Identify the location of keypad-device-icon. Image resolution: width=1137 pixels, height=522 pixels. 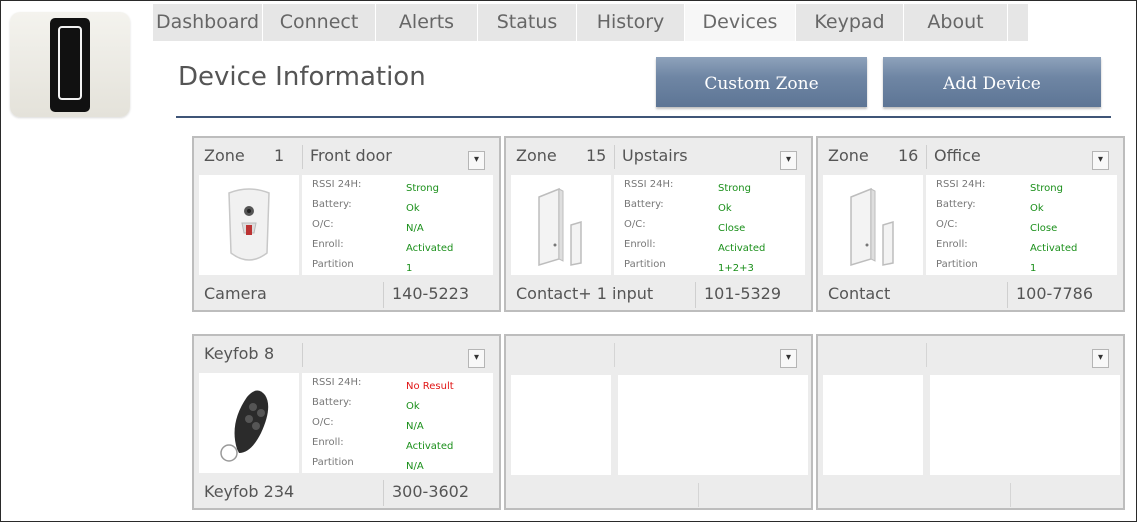
(70, 65).